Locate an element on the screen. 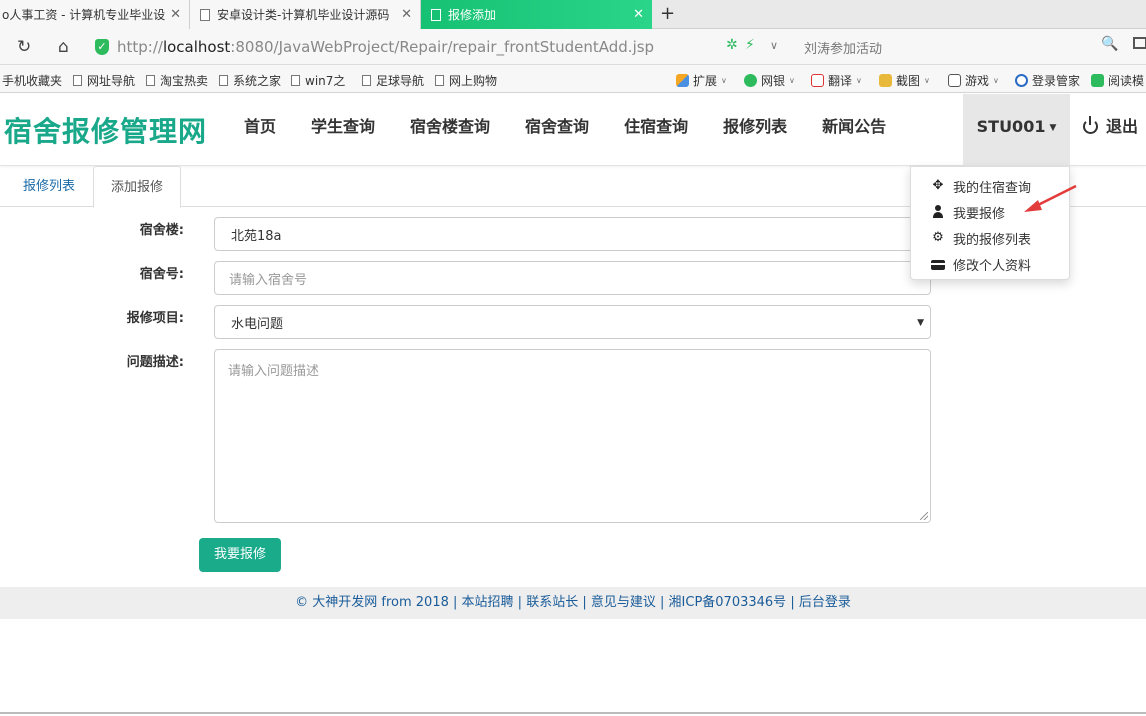 The image size is (1146, 716). refresh-speed-icon: ✲ is located at coordinates (732, 45).